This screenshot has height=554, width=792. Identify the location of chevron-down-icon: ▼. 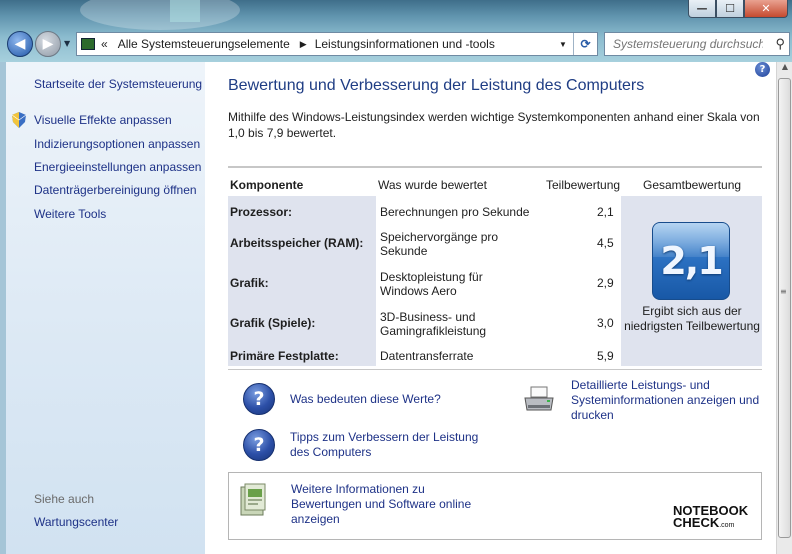
(563, 44).